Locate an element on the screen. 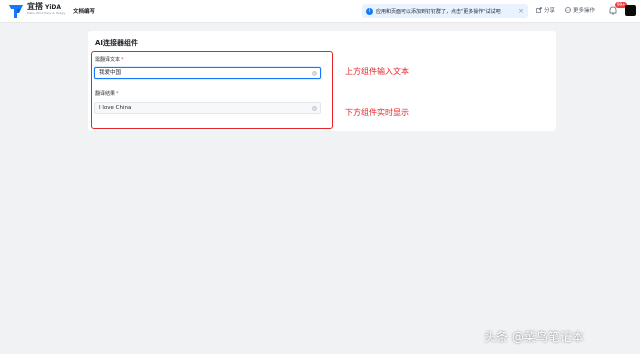 Image resolution: width=640 pixels, height=354 pixels. notice-text: 应用和页面可以添加到钉钉群了，点击"更多操作"试试吧 is located at coordinates (438, 11).